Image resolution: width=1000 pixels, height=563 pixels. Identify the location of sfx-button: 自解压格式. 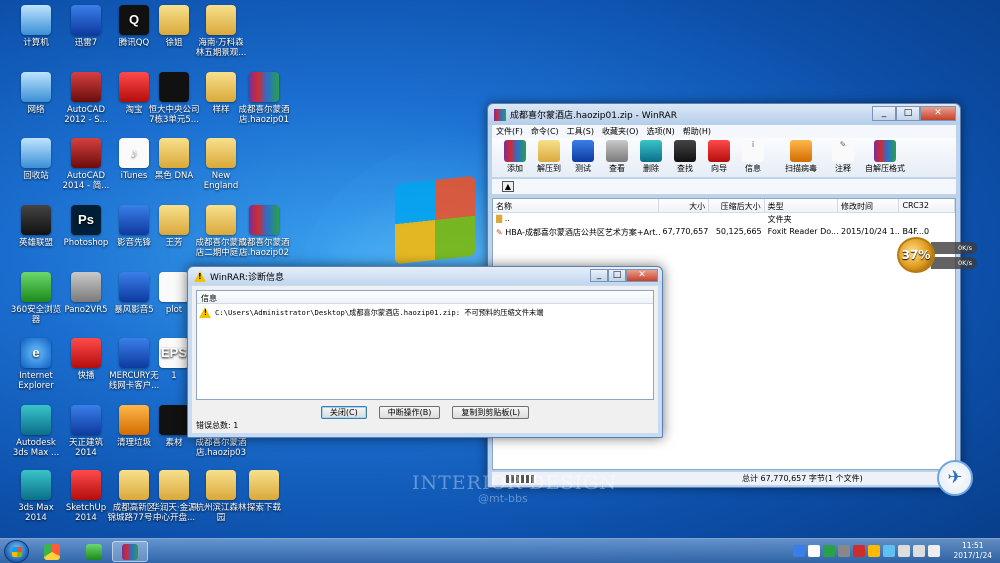
(885, 157).